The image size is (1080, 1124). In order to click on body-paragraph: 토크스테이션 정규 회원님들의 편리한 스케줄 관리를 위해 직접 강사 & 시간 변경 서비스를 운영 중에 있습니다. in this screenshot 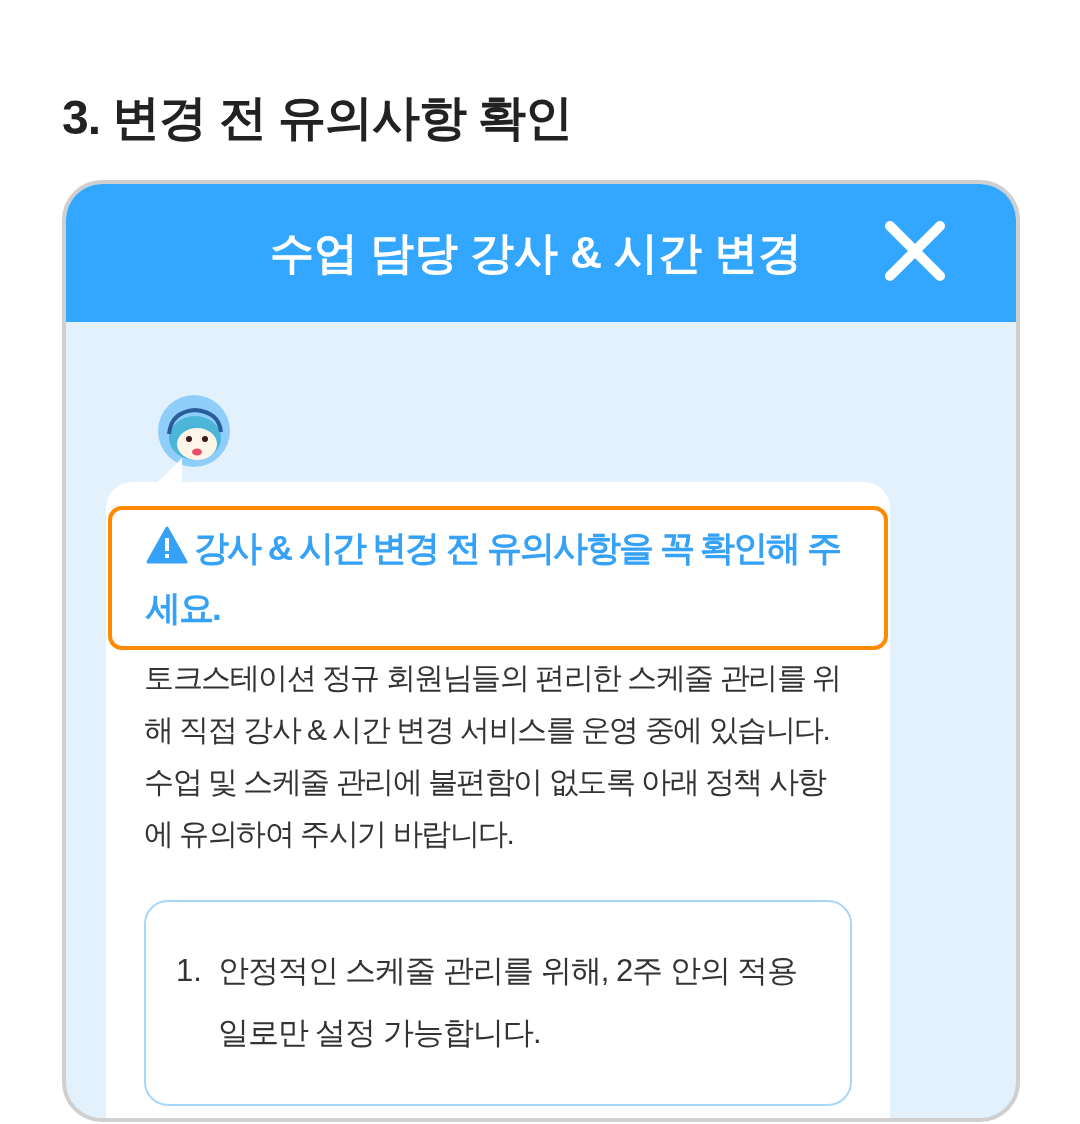, I will do `click(493, 704)`.